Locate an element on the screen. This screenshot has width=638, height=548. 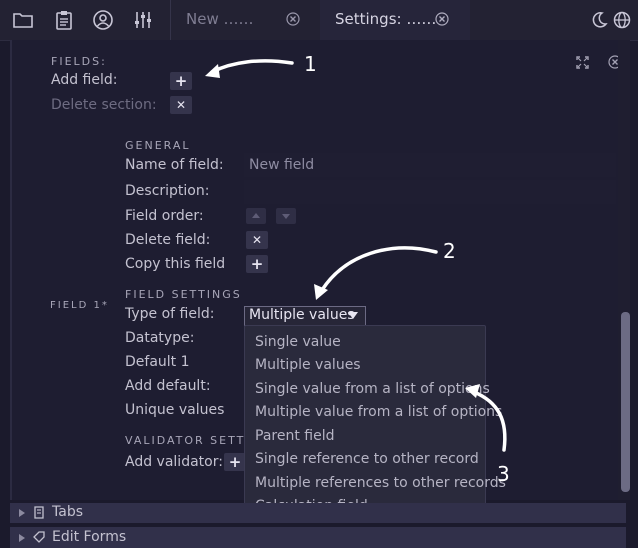
callout-number: 1 is located at coordinates (310, 64).